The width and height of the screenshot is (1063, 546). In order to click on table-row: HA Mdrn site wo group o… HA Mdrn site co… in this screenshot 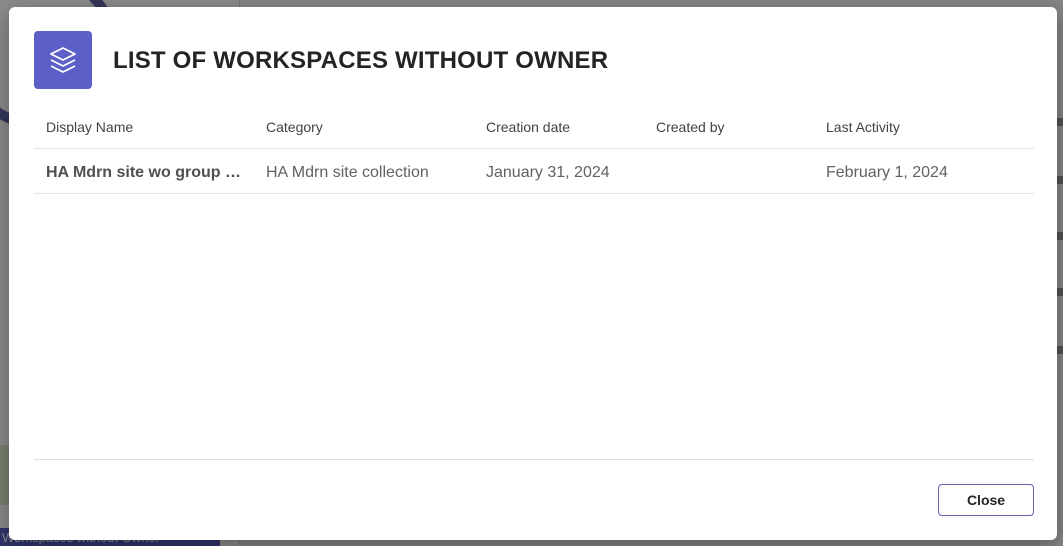, I will do `click(534, 171)`.